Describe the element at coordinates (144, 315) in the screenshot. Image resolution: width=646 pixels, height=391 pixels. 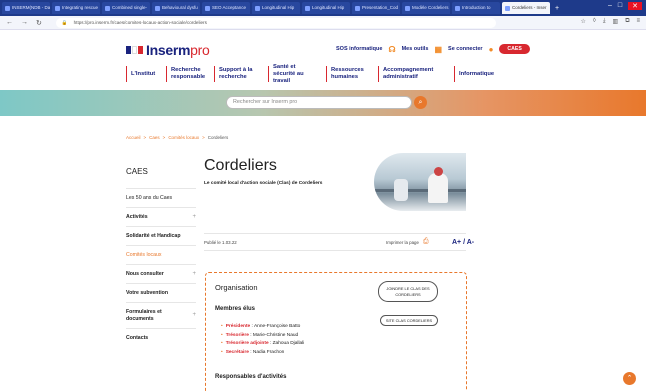
I see `sidebar-item-label: Formulaires et documents` at that location.